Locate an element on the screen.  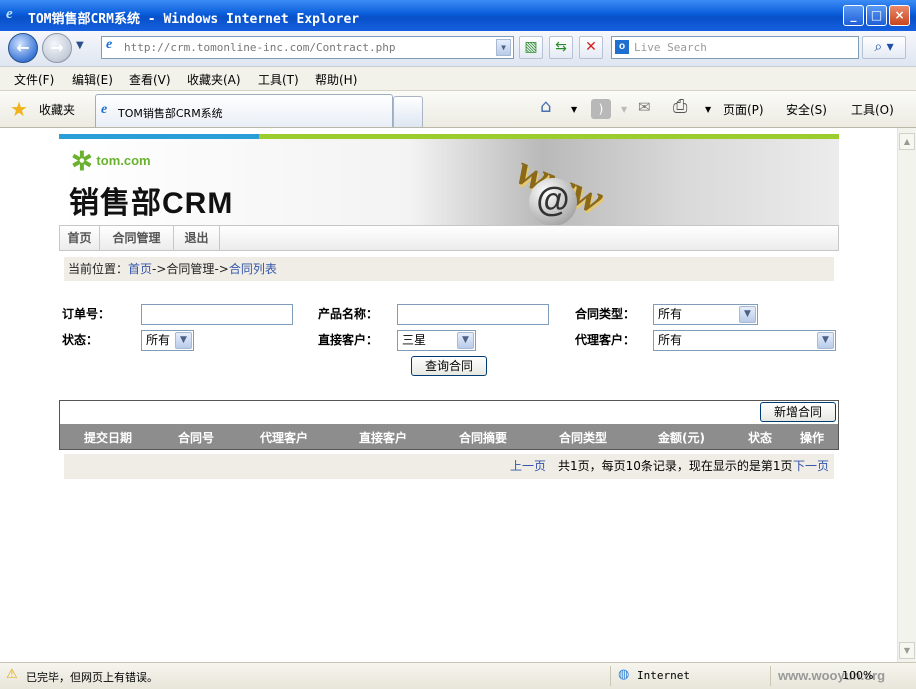
home-icon: ⌂ is located at coordinates (545, 106).